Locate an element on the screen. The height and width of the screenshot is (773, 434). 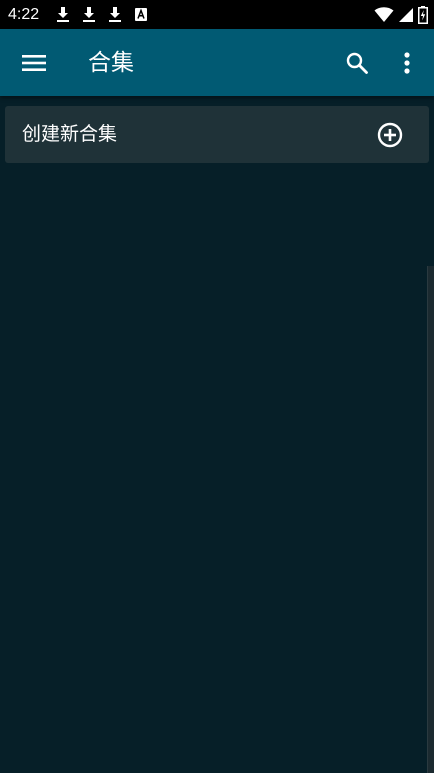
more-vert-icon is located at coordinates (407, 63).